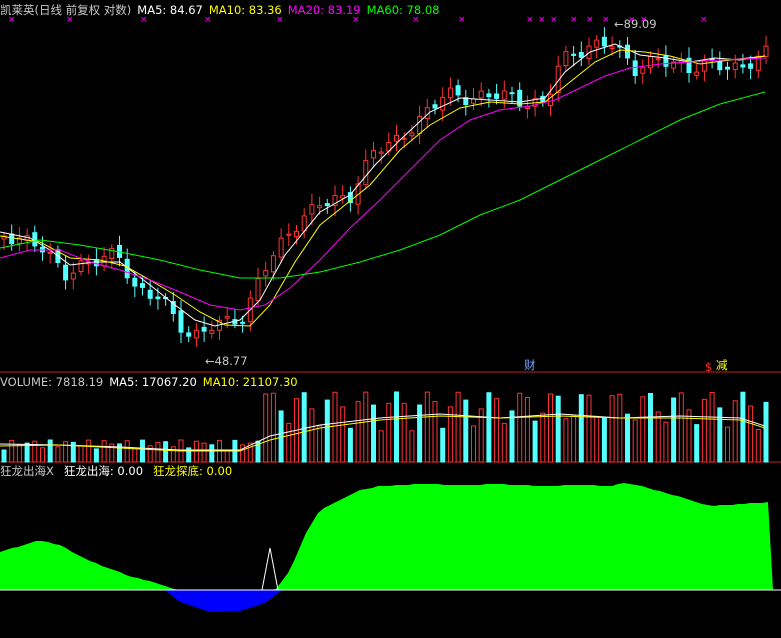  What do you see at coordinates (708, 367) in the screenshot?
I see `dividend-event-marker: $` at bounding box center [708, 367].